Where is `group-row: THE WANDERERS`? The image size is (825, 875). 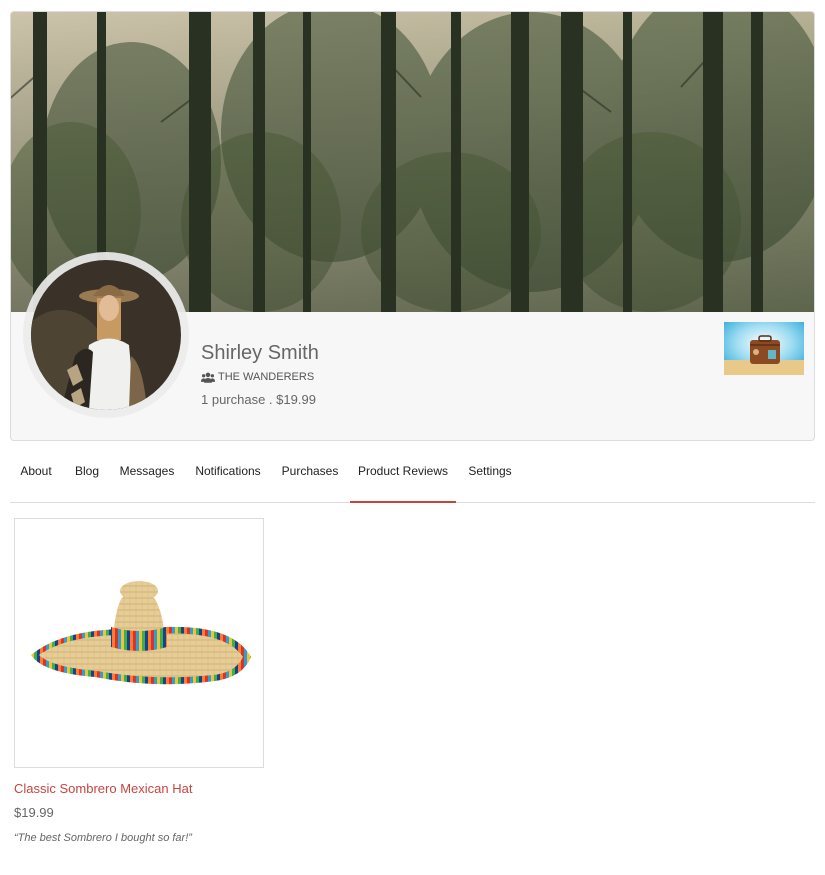
group-row: THE WANDERERS is located at coordinates (257, 377).